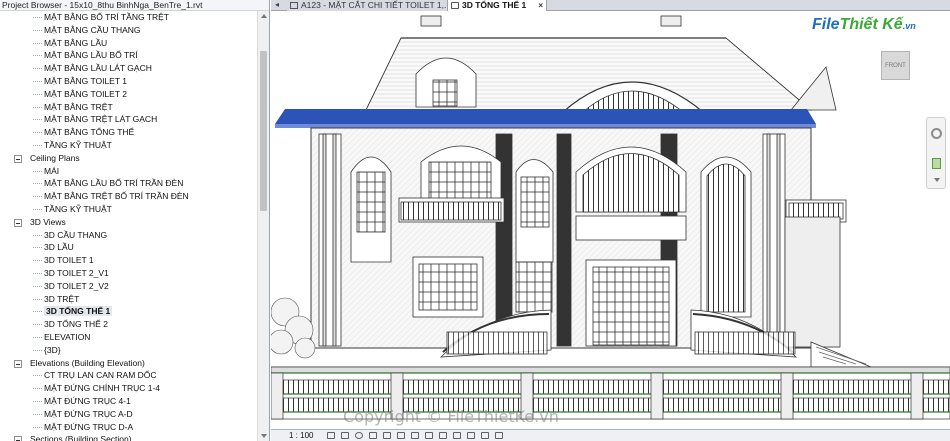 This screenshot has height=441, width=950. I want to click on selected-cornice, so click(545, 118).